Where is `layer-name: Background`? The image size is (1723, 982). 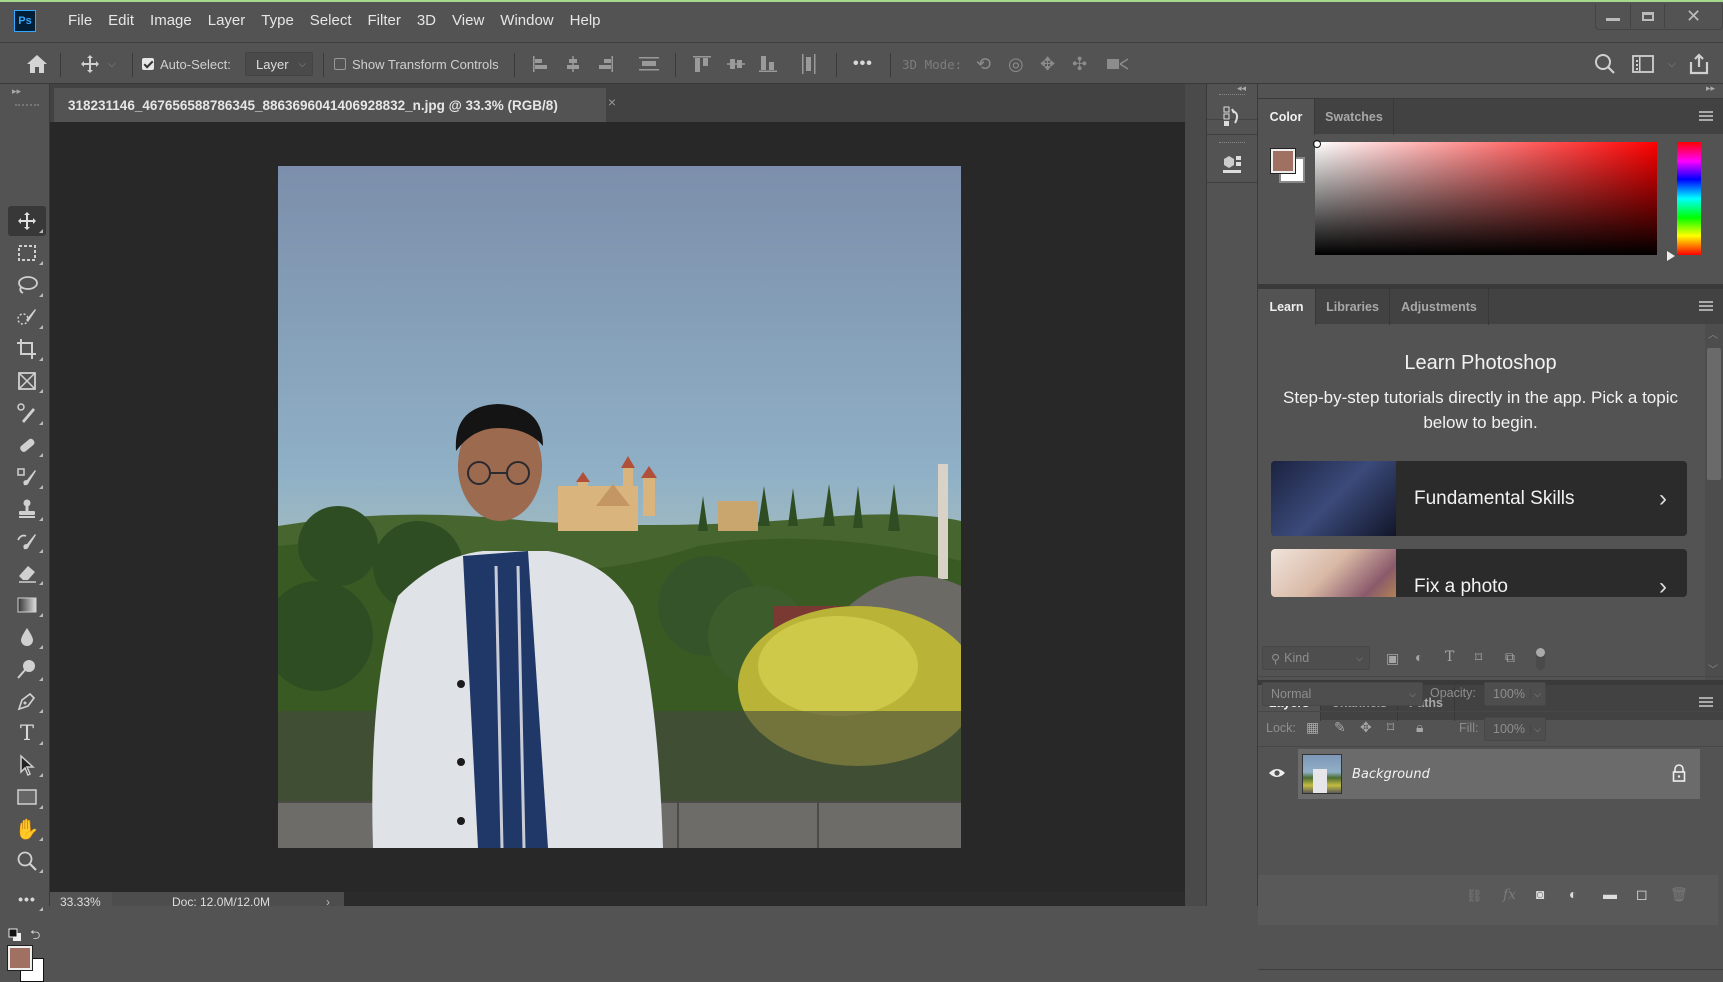
layer-name: Background is located at coordinates (1391, 774).